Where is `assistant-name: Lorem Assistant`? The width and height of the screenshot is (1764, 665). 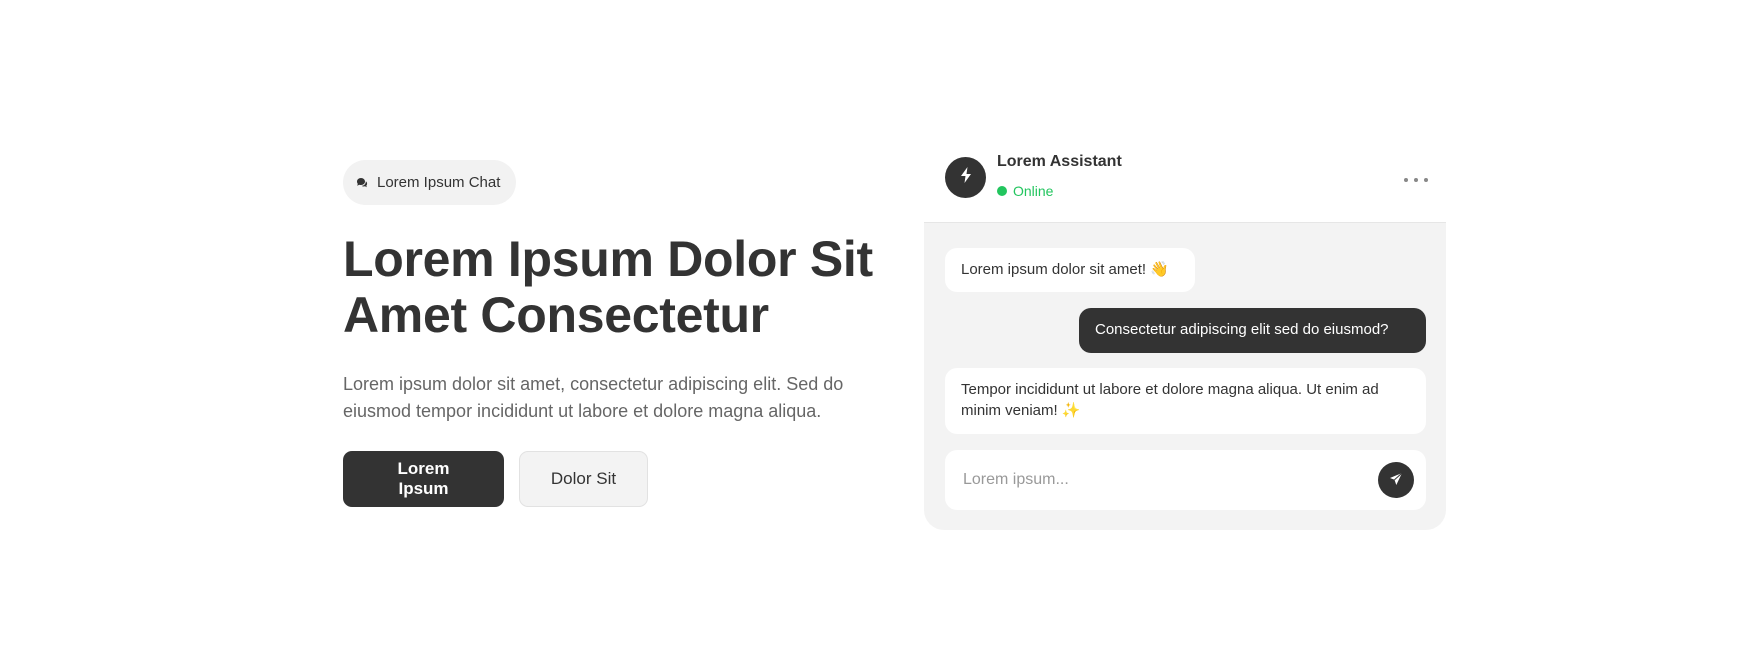 assistant-name: Lorem Assistant is located at coordinates (1059, 161).